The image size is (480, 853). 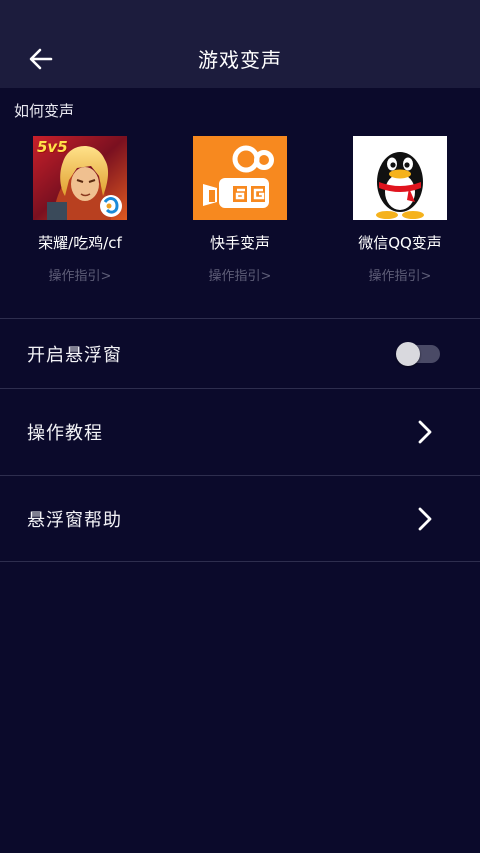 I want to click on qq-penguin-icon, so click(x=400, y=178).